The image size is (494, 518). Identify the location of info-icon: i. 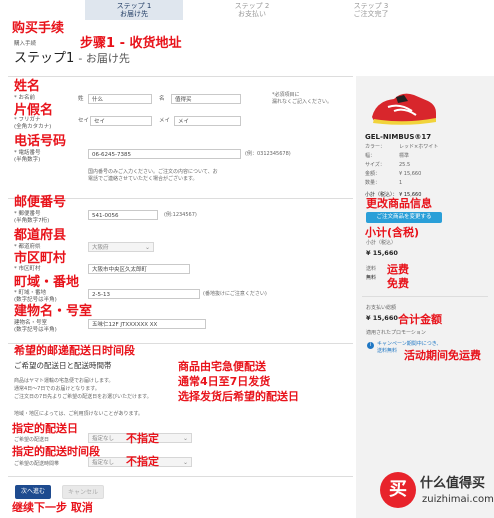
(370, 345).